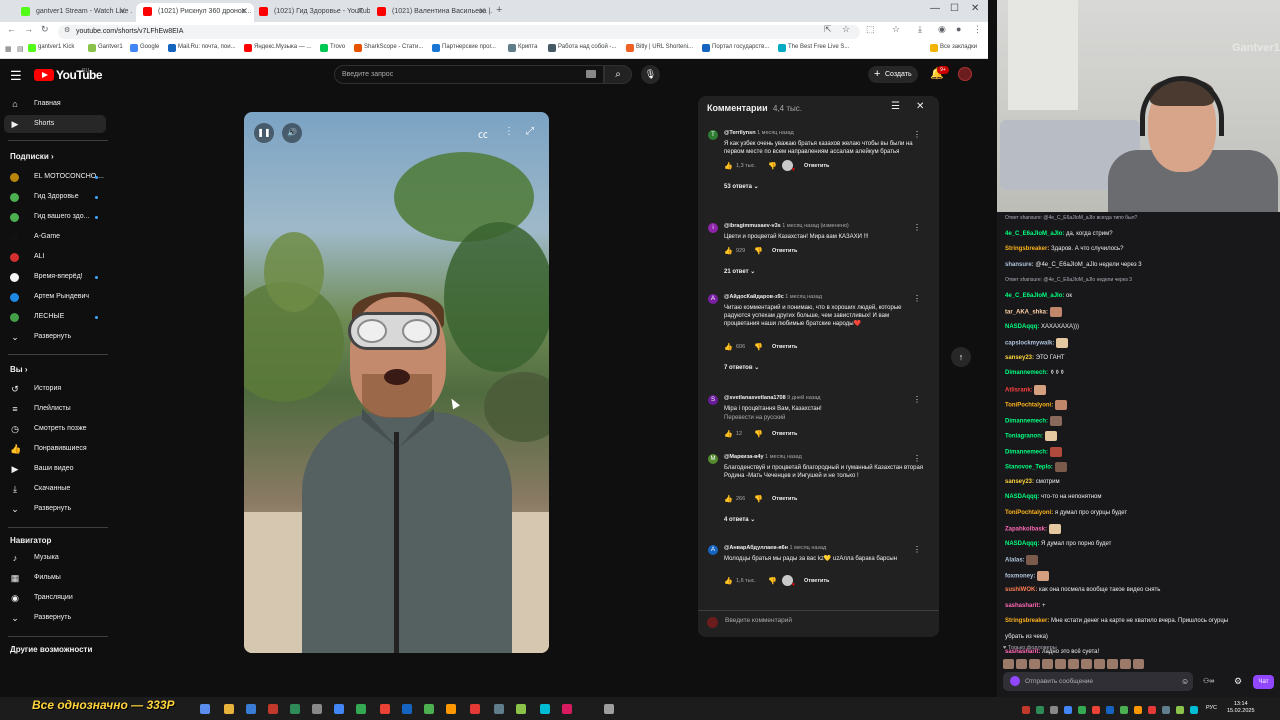 This screenshot has height=720, width=1280. What do you see at coordinates (509, 131) in the screenshot?
I see `video-more-icon: ⋮` at bounding box center [509, 131].